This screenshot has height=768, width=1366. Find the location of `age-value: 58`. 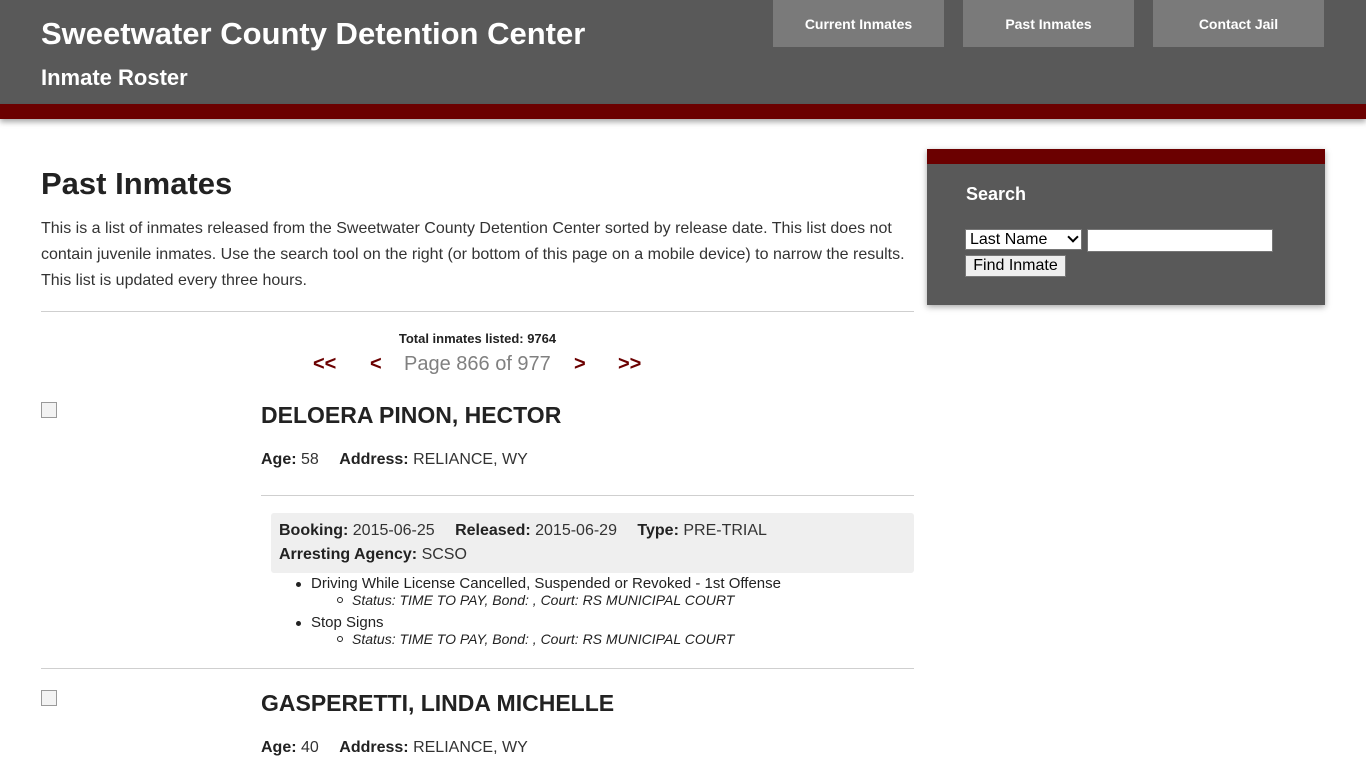

age-value: 58 is located at coordinates (310, 459).